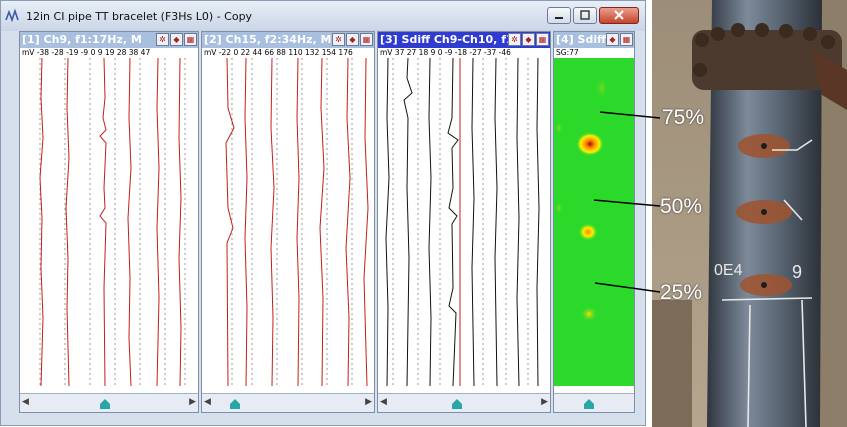  I want to click on callout-25: 25%, so click(681, 292).